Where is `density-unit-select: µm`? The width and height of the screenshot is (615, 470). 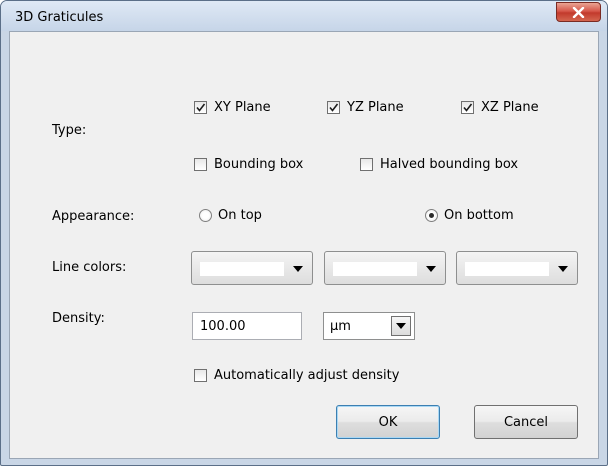 density-unit-select: µm is located at coordinates (369, 326).